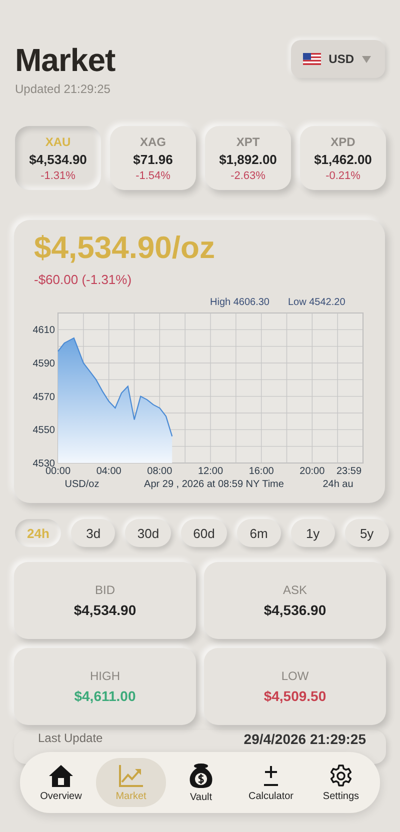 The height and width of the screenshot is (832, 400). Describe the element at coordinates (240, 302) in the screenshot. I see `high-label: High 4606.30` at that location.